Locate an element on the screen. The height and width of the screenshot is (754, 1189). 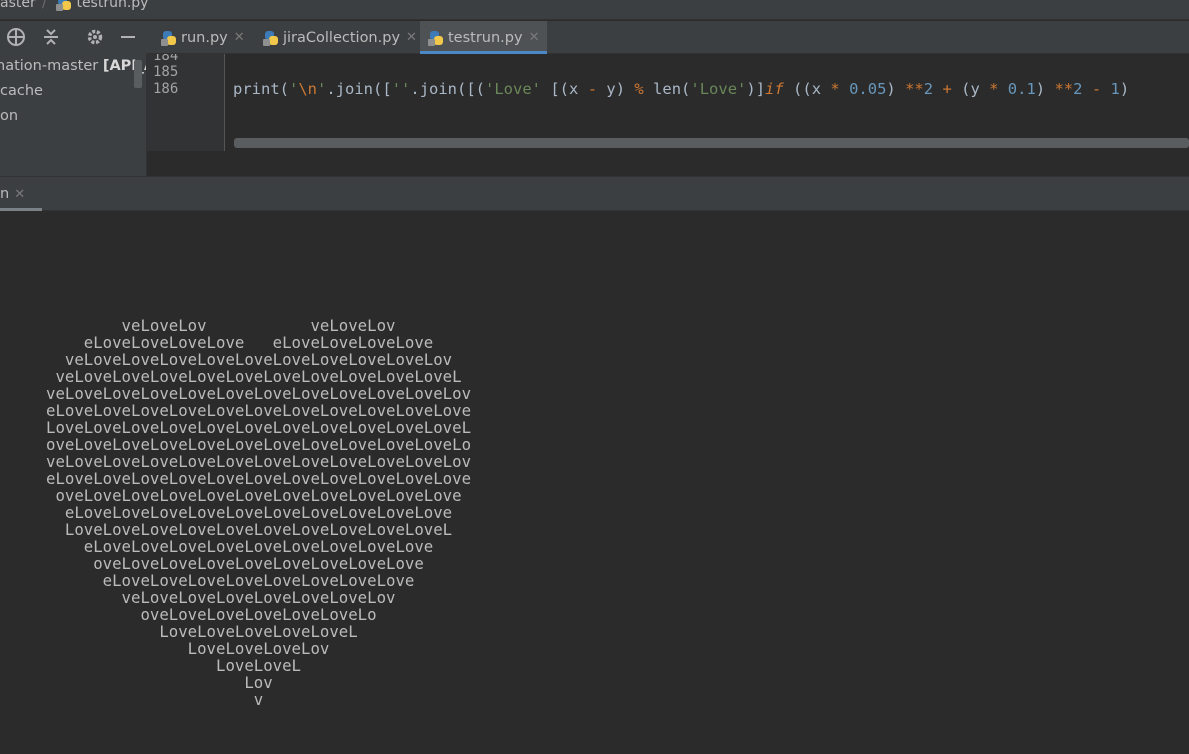
editor-horizontal-scrollbar is located at coordinates (711, 143).